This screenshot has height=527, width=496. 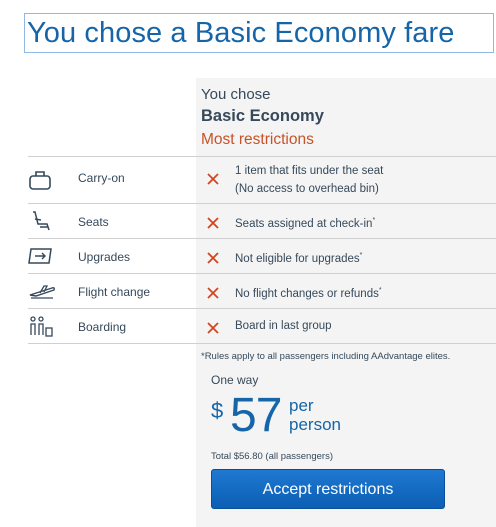 I want to click on restriction-level: Most restrictions, so click(x=257, y=139).